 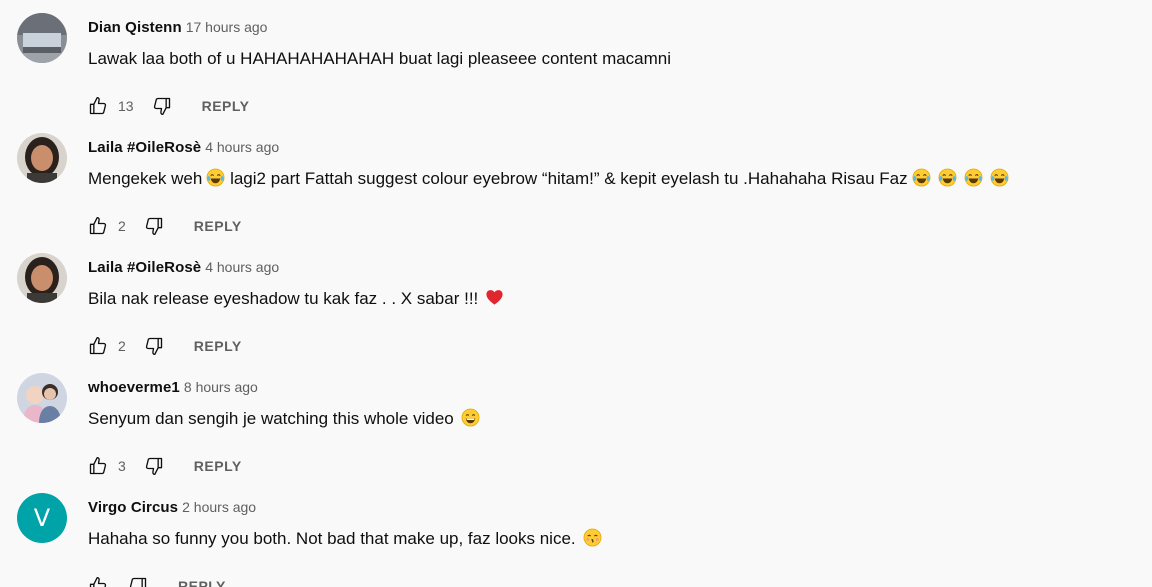 What do you see at coordinates (219, 507) in the screenshot?
I see `comment-timestamp: 2 hours ago` at bounding box center [219, 507].